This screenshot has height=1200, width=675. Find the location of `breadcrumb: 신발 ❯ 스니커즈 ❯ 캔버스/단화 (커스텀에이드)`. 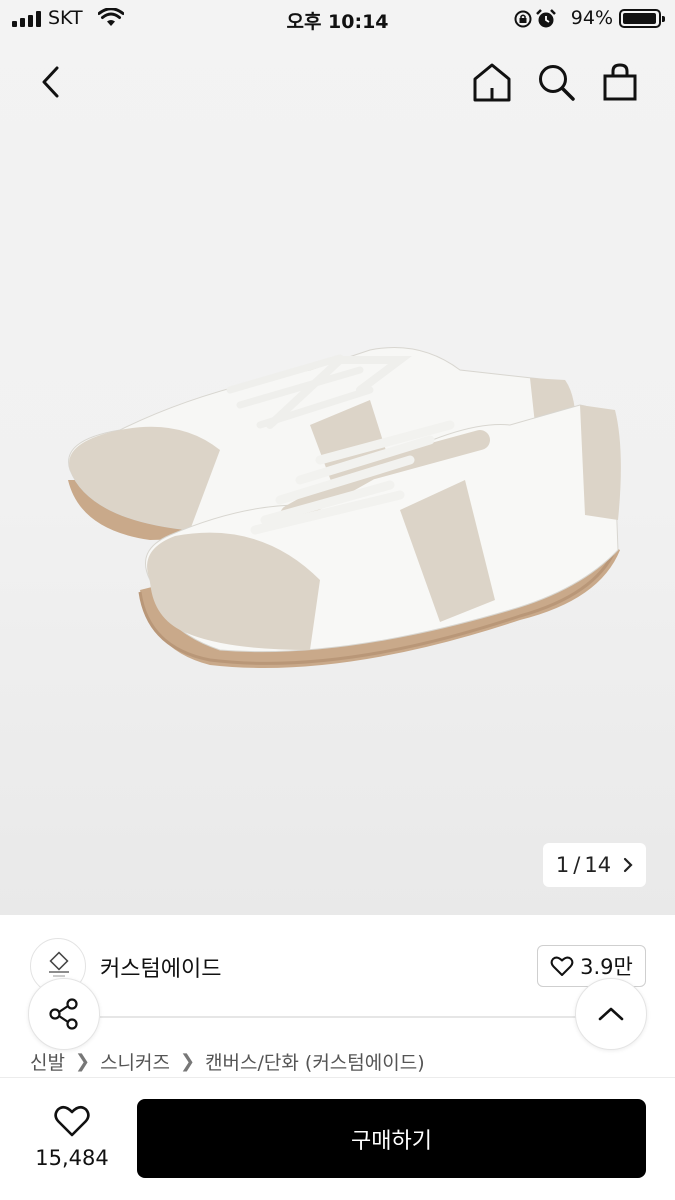

breadcrumb: 신발 ❯ 스니커즈 ❯ 캔버스/단화 (커스텀에이드) is located at coordinates (227, 1061).